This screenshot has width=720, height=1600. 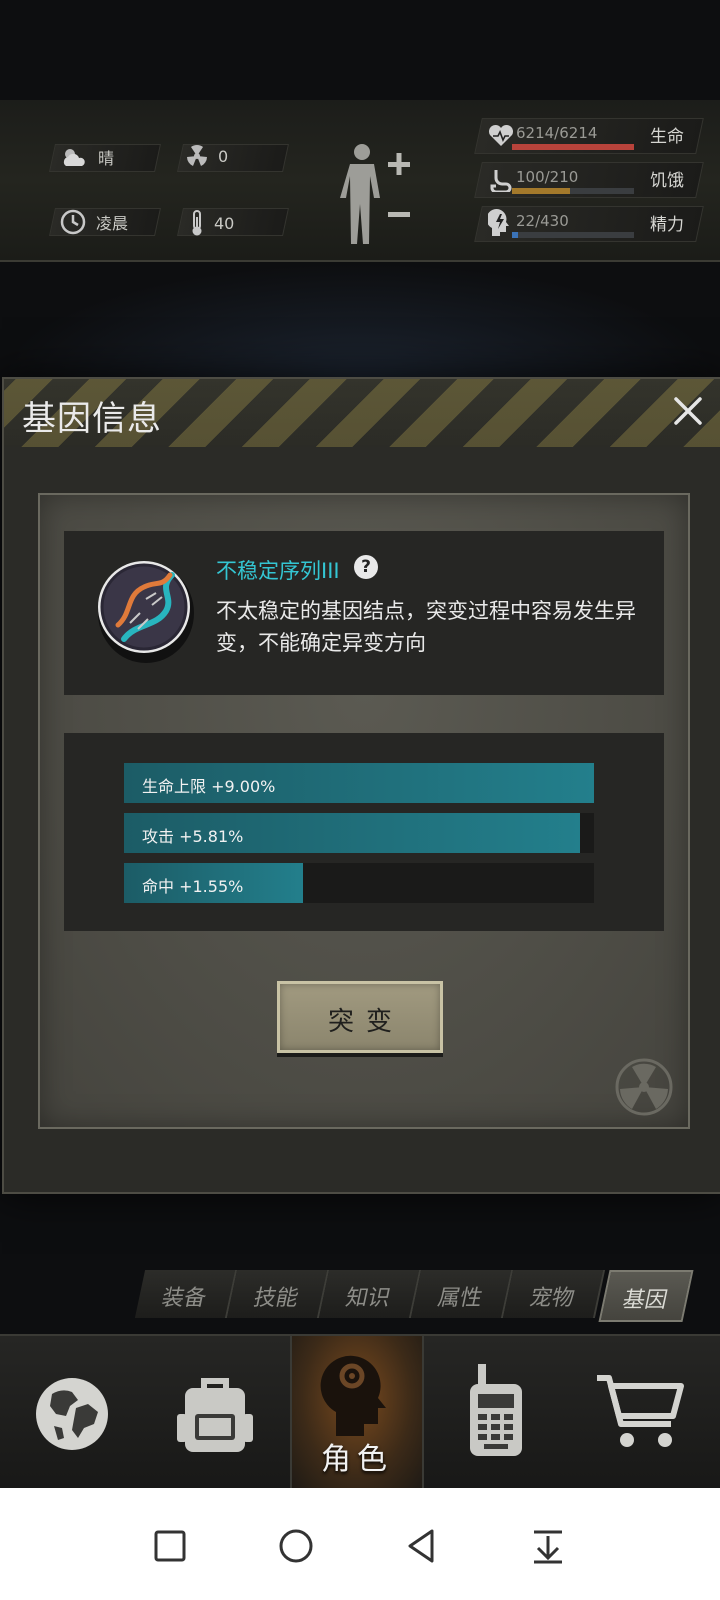 What do you see at coordinates (422, 1546) in the screenshot?
I see `back-triangle-icon` at bounding box center [422, 1546].